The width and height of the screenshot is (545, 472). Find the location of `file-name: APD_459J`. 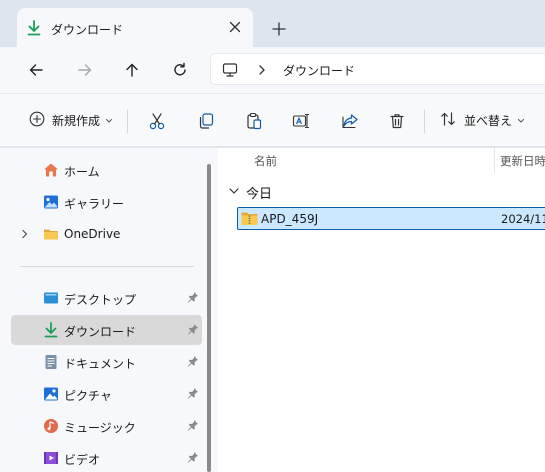

file-name: APD_459J is located at coordinates (290, 219).